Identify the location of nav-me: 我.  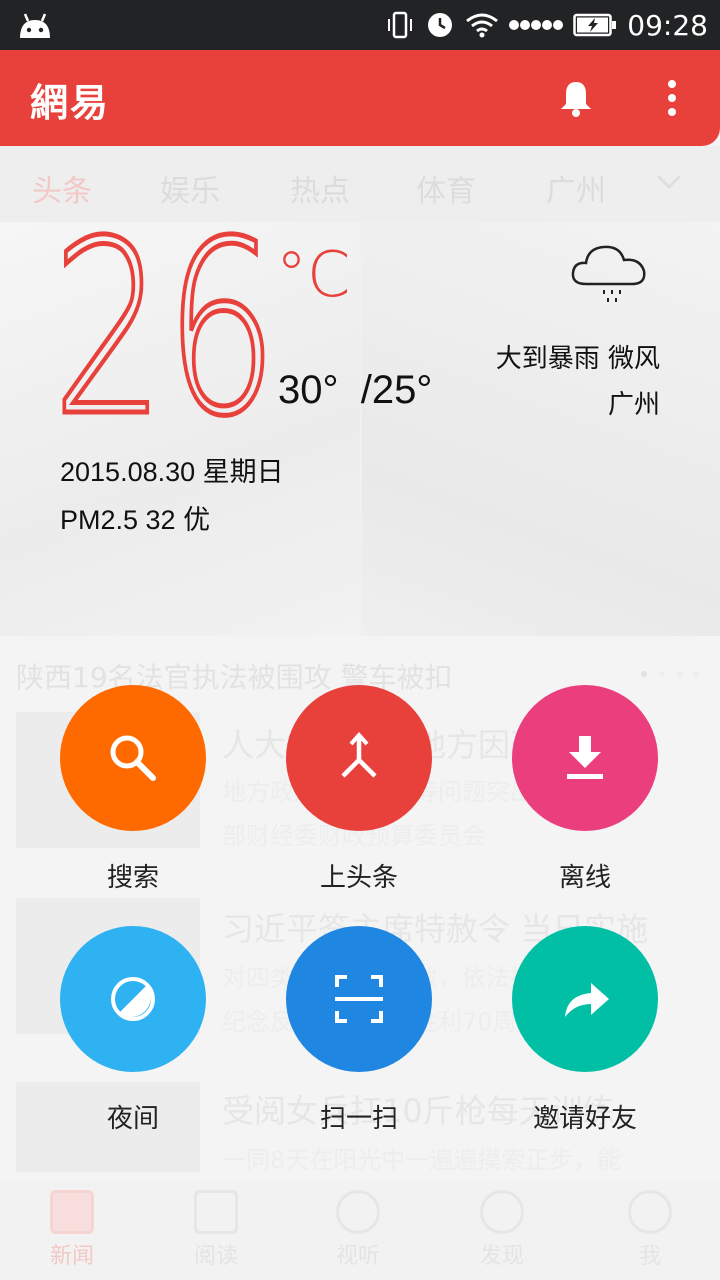
(650, 1230).